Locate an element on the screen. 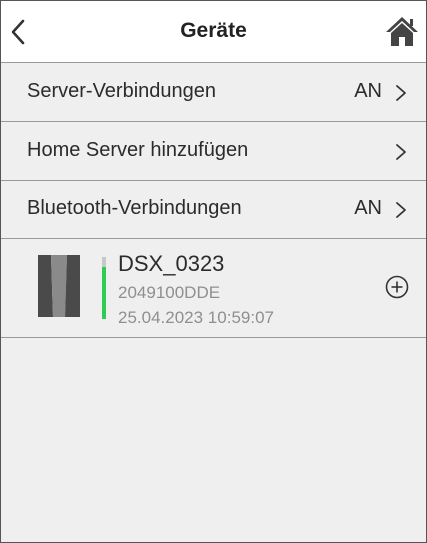 The width and height of the screenshot is (427, 543). add-home-server-row: Home Server hinzufügen is located at coordinates (213, 152).